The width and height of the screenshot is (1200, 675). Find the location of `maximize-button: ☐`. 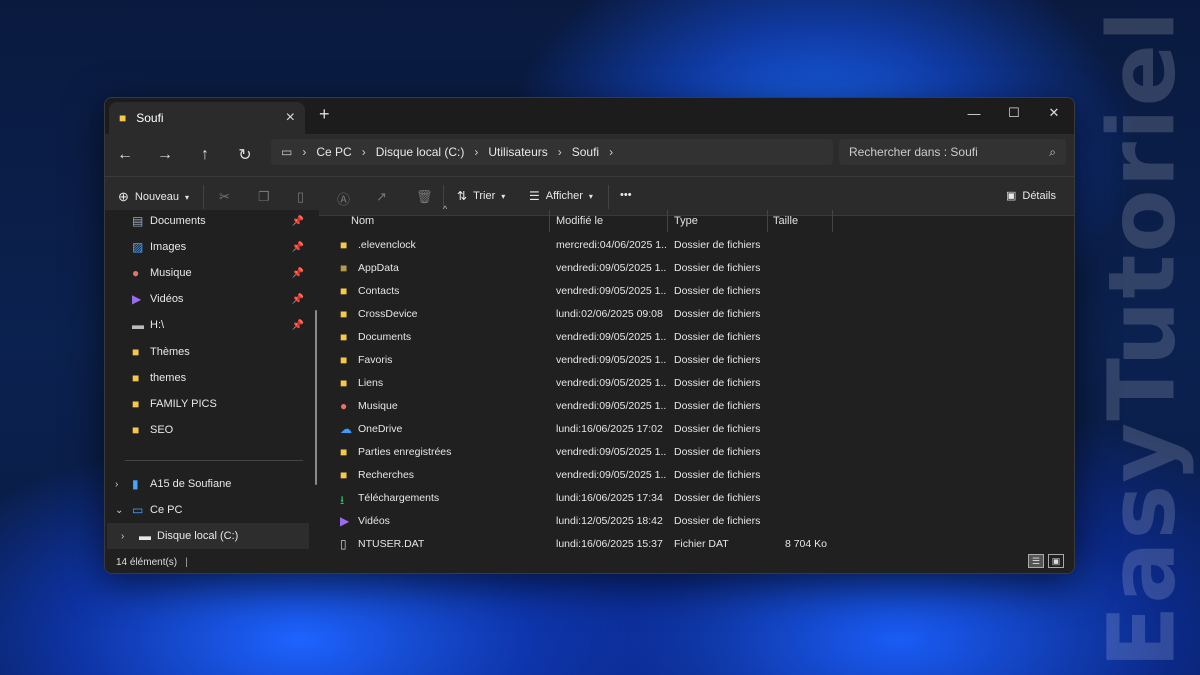

maximize-button: ☐ is located at coordinates (1014, 113).